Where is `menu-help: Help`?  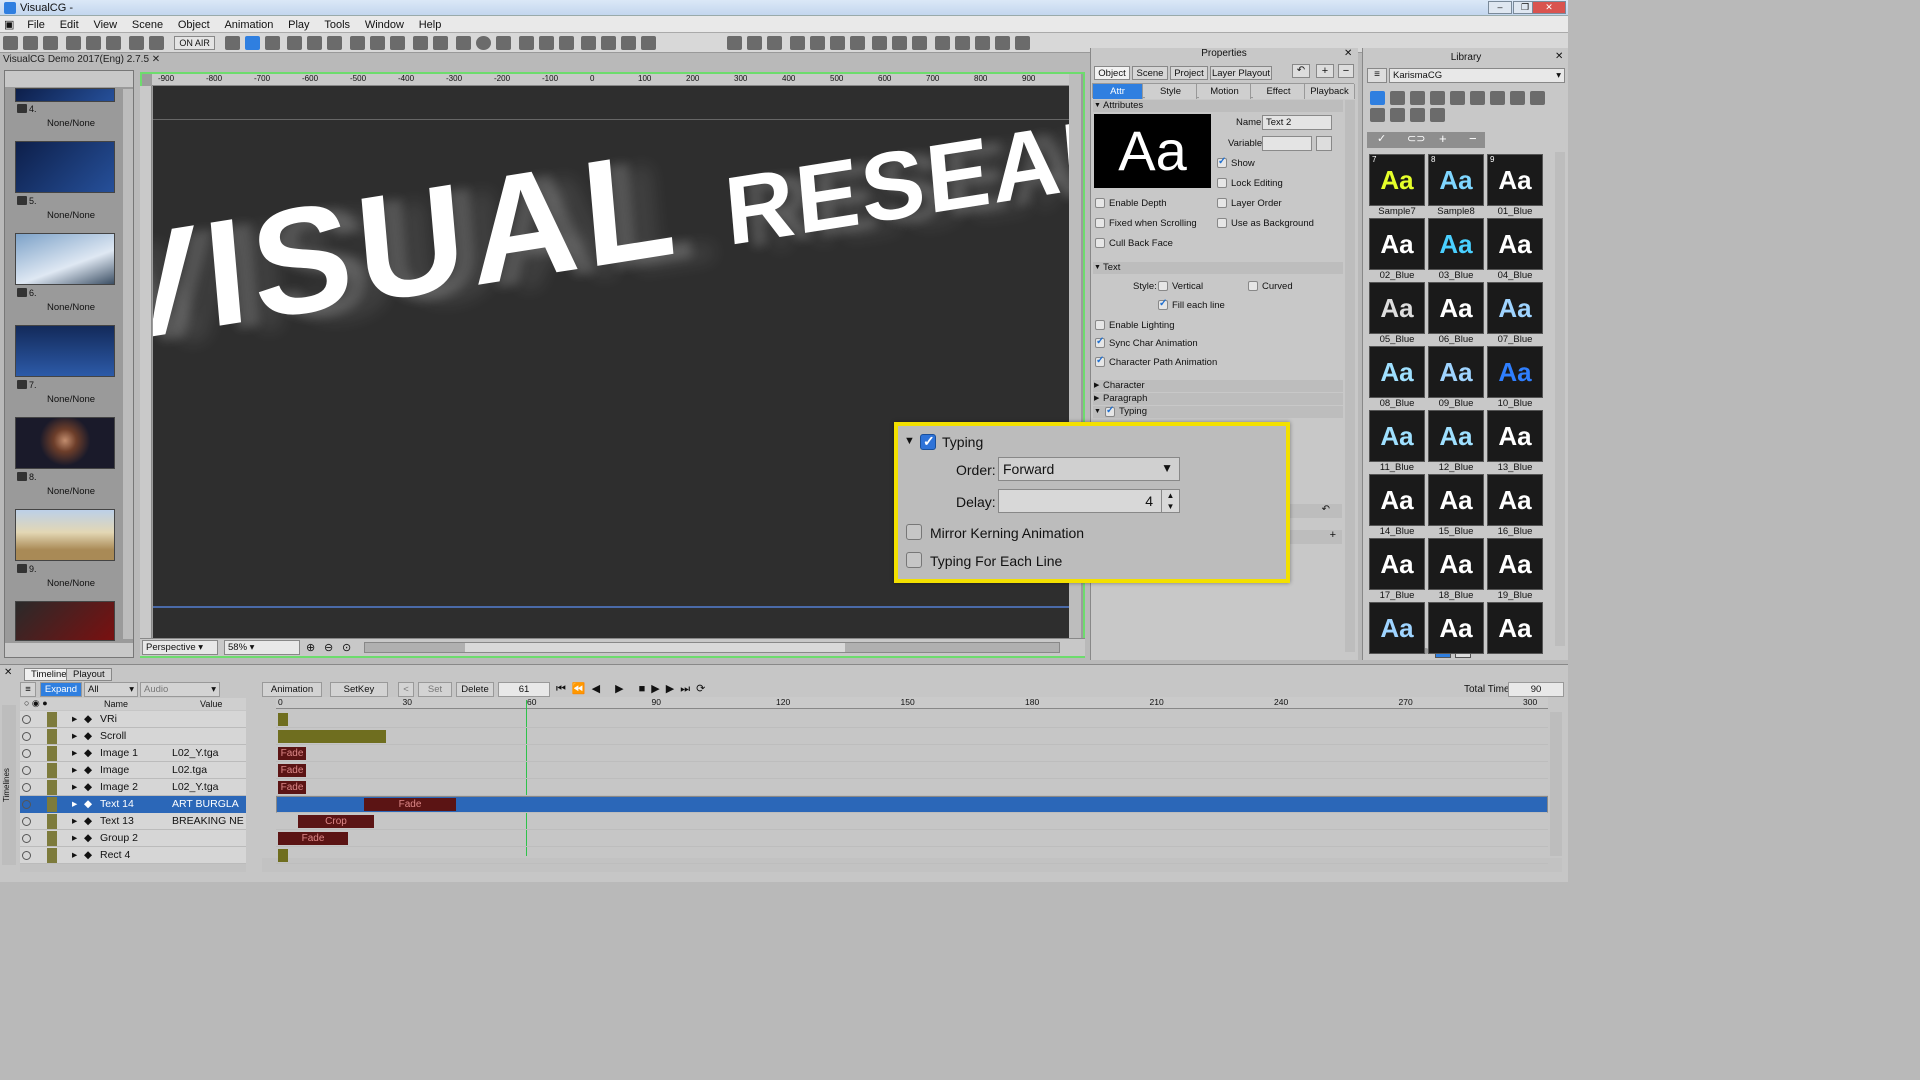
menu-help: Help is located at coordinates (430, 25).